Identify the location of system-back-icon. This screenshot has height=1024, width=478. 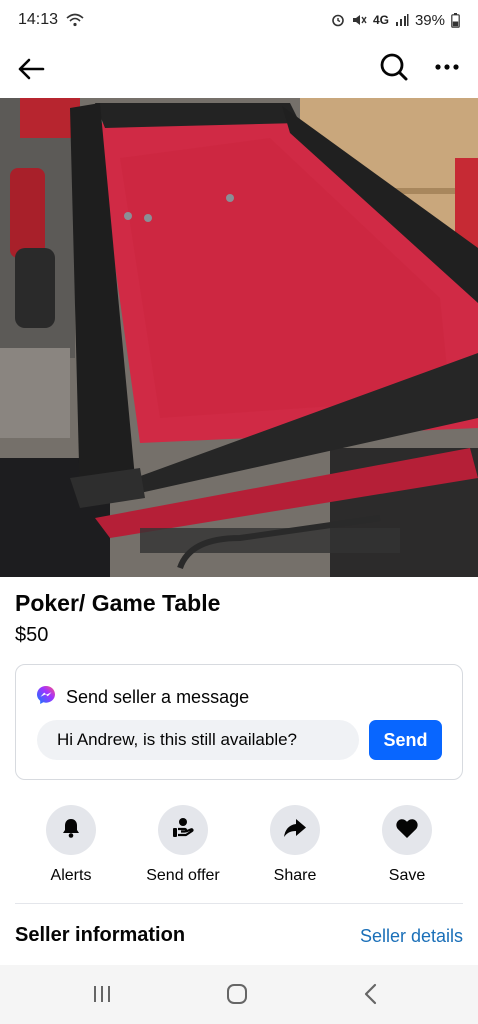
(371, 994).